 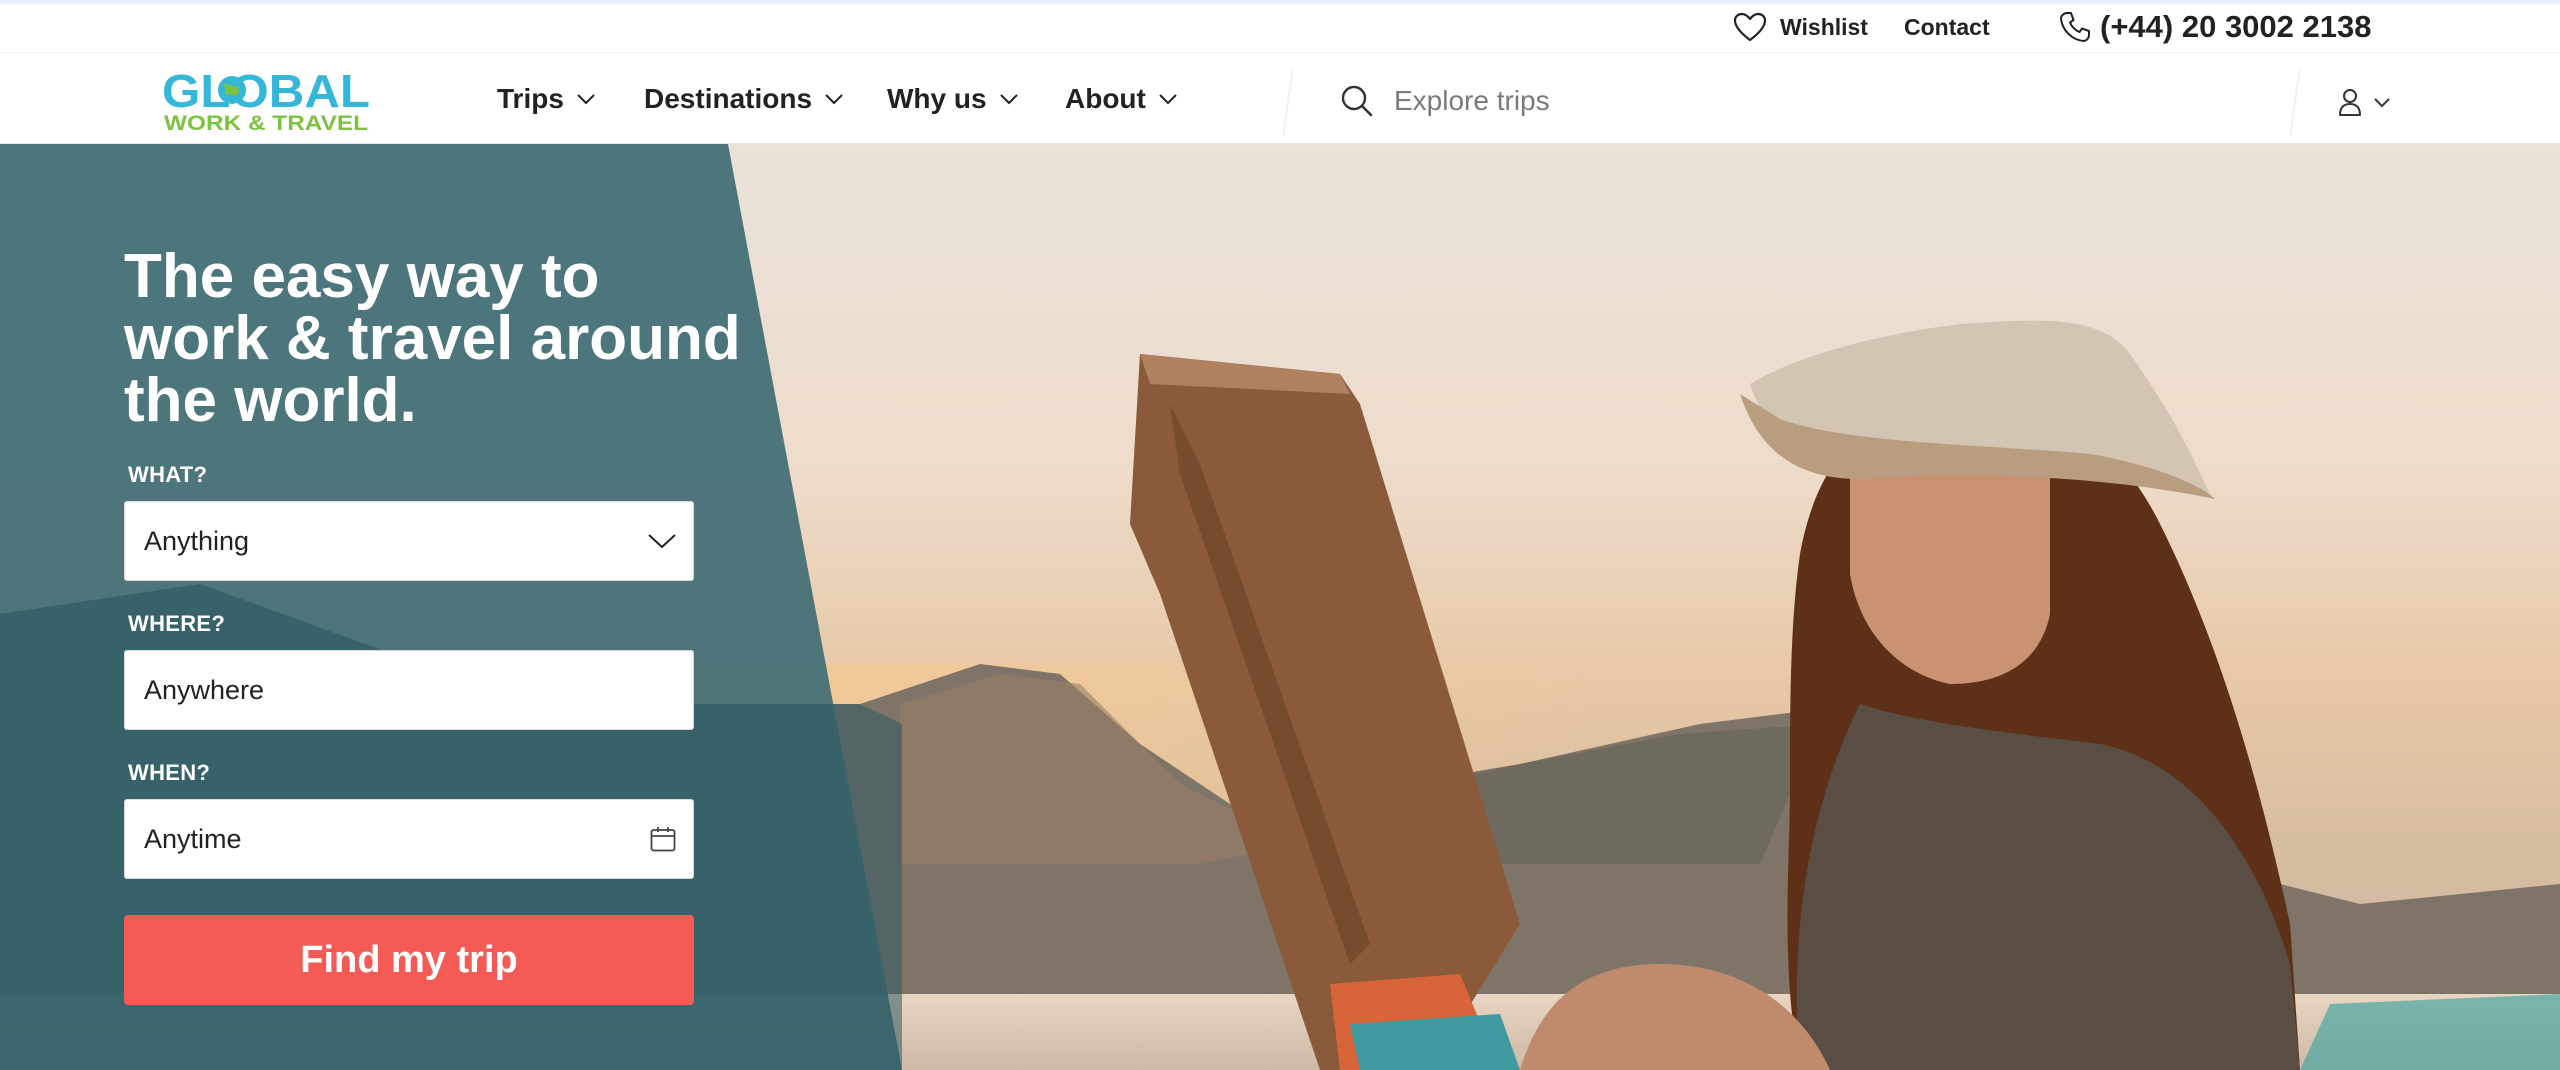 I want to click on when-label: WHEN?, so click(x=169, y=772).